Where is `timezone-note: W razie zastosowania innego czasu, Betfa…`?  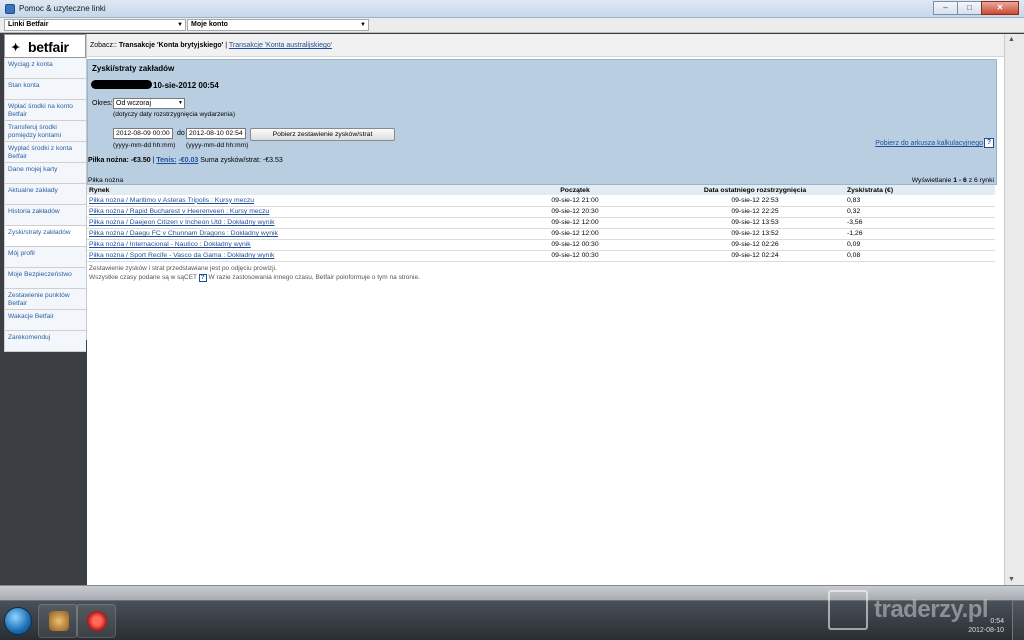 timezone-note: W razie zastosowania innego czasu, Betfa… is located at coordinates (314, 277).